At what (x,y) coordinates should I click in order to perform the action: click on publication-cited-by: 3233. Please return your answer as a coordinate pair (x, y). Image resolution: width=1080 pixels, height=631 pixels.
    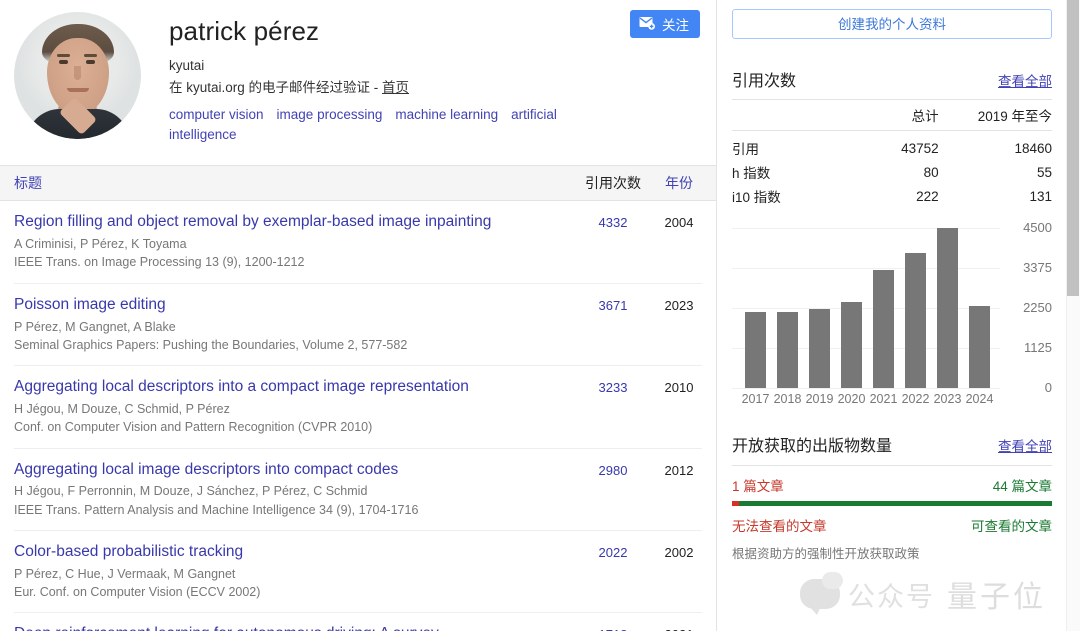
    Looking at the image, I should click on (613, 386).